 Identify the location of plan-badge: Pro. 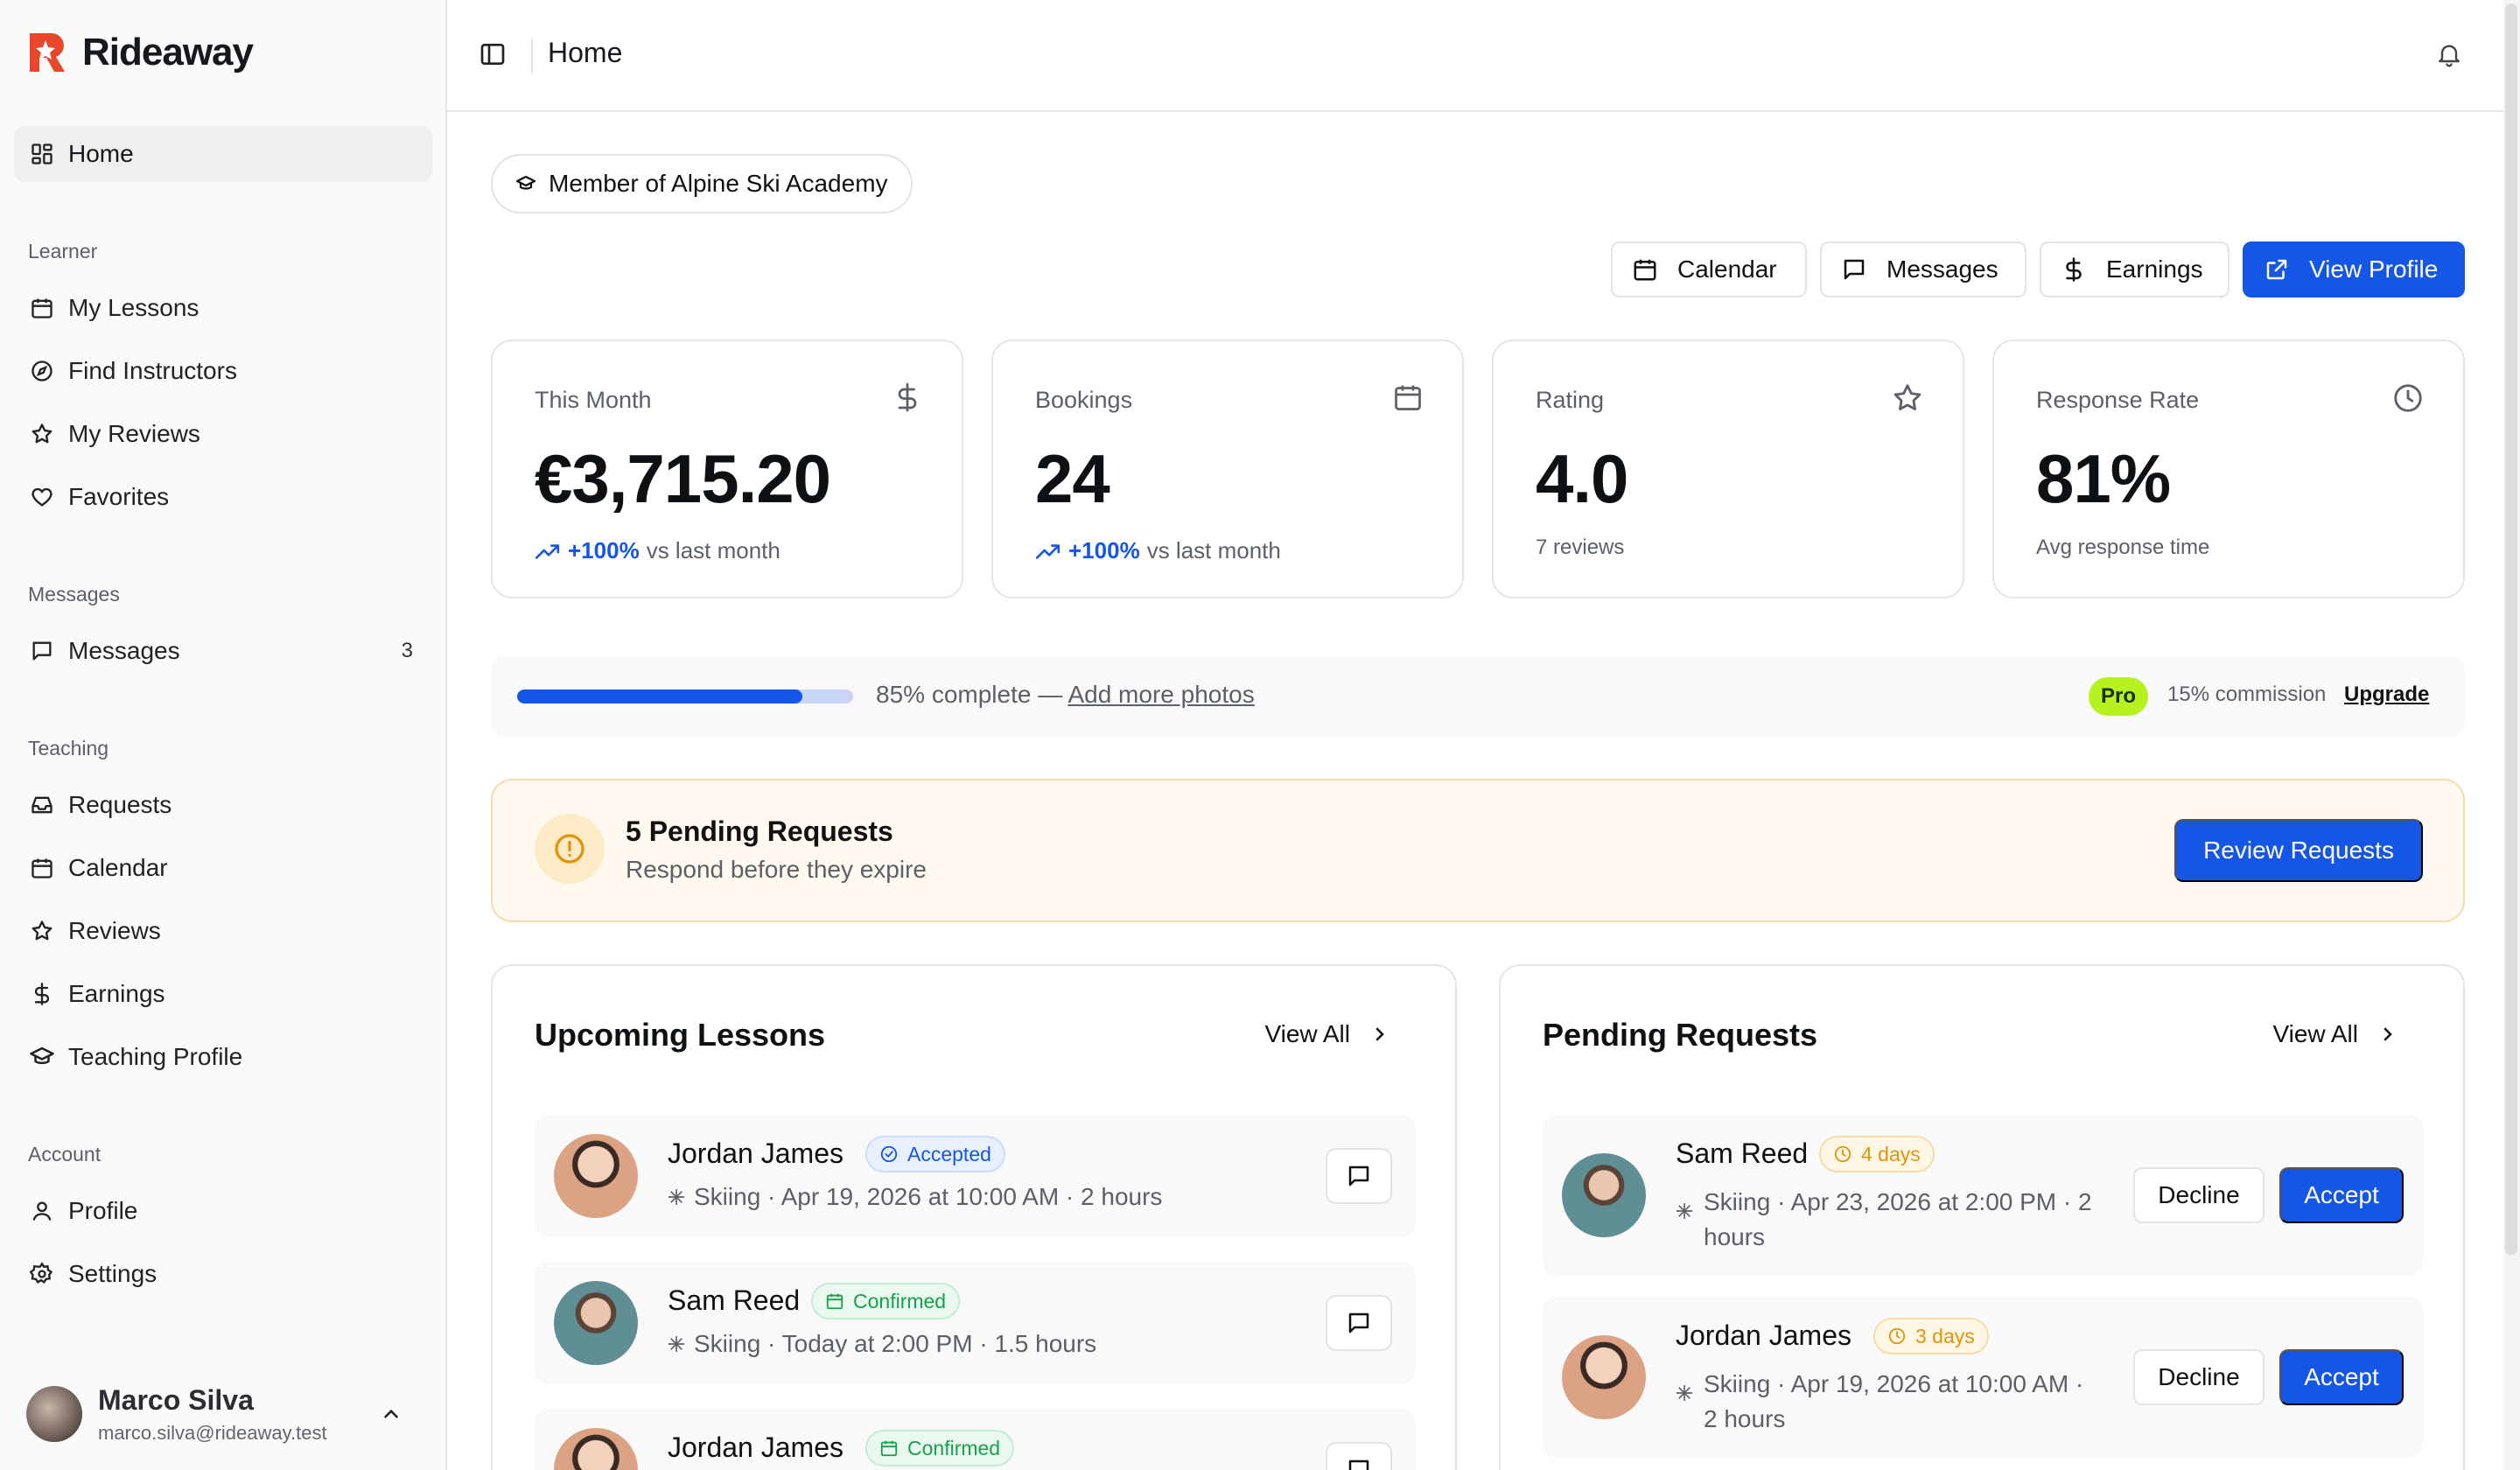
(2119, 696).